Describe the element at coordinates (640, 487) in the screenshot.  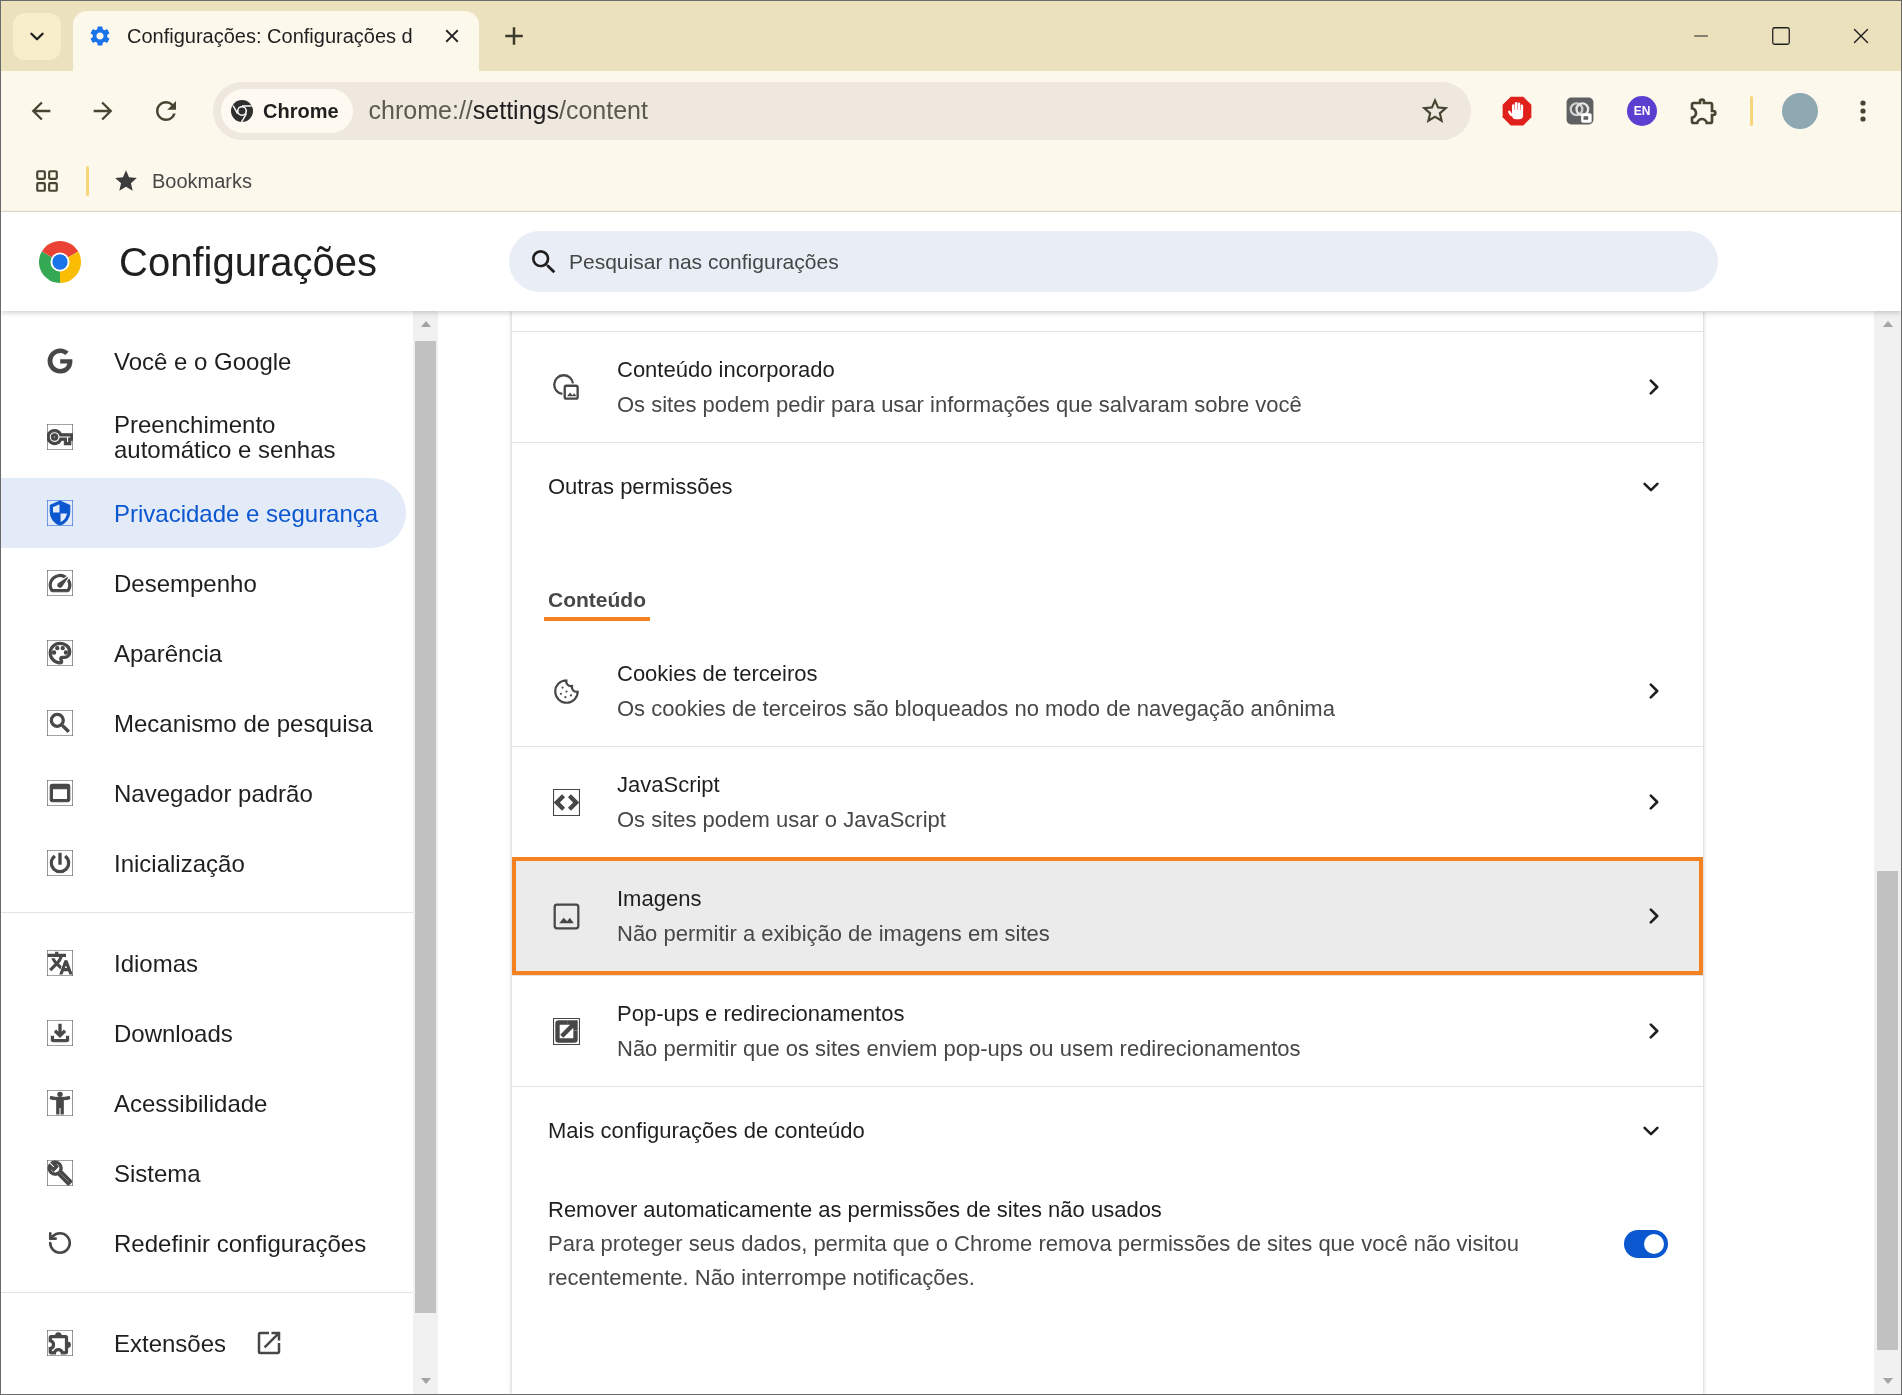
I see `section-label: Outras permissões` at that location.